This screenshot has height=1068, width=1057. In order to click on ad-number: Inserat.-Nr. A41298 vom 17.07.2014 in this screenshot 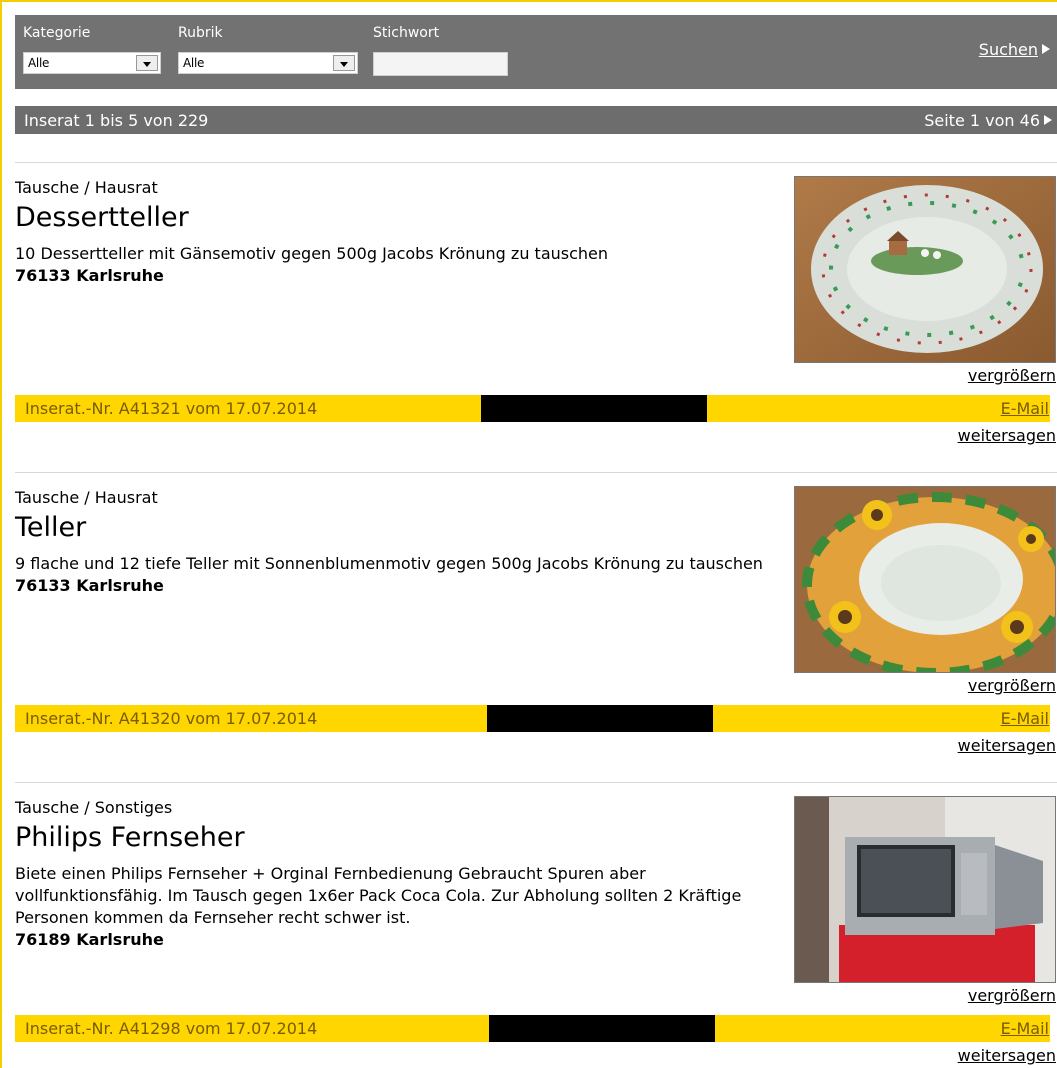, I will do `click(171, 1028)`.